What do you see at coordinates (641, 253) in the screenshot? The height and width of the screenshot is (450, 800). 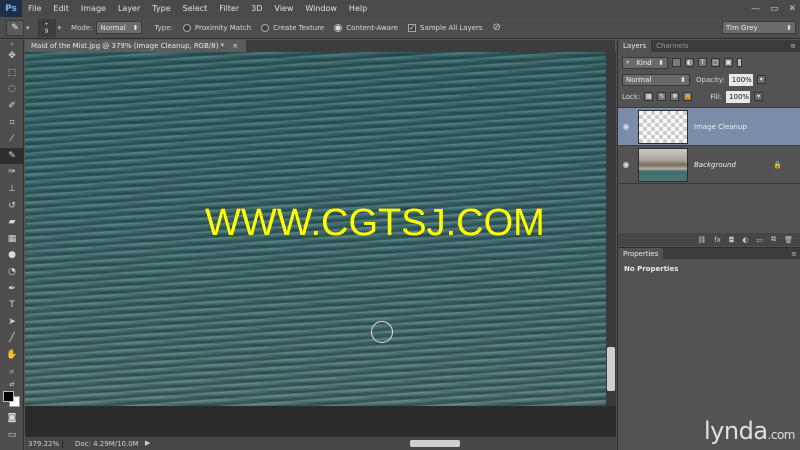 I see `tab-properties: Properties` at bounding box center [641, 253].